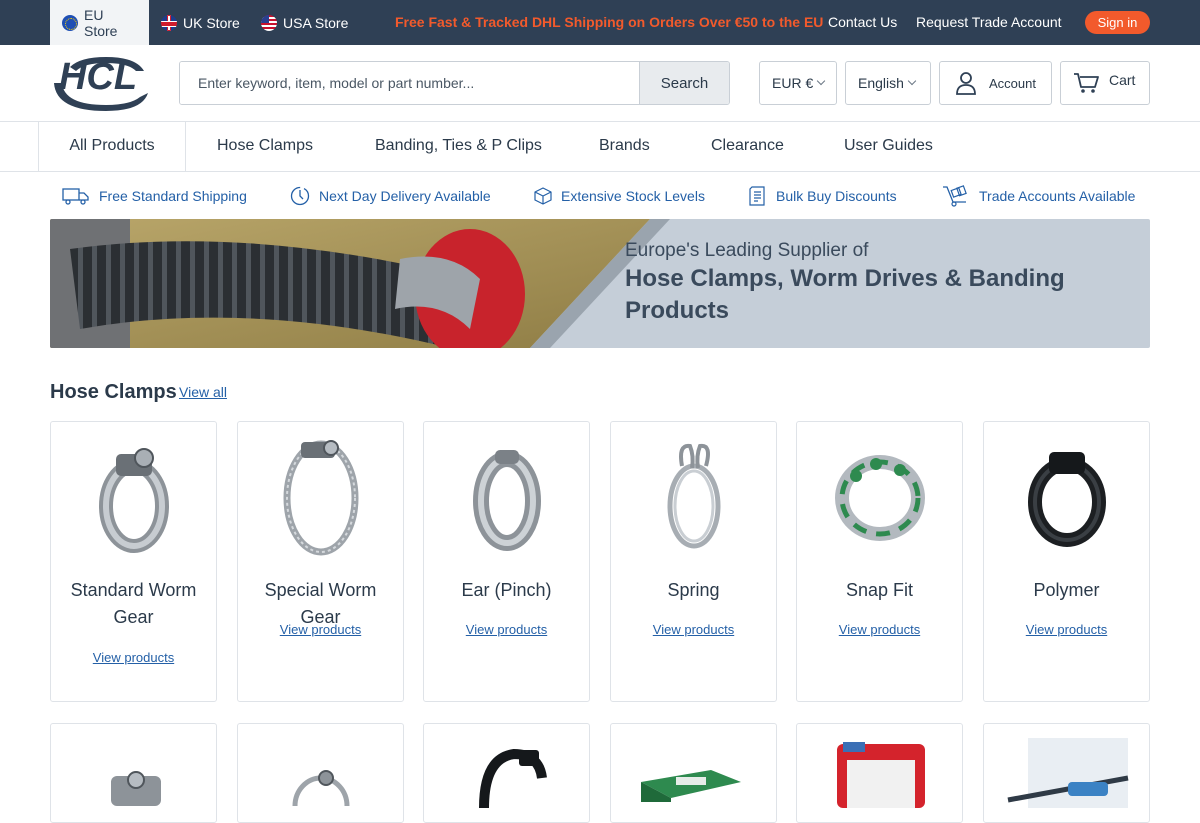  I want to click on hcl-logo: HCL, so click(100, 84).